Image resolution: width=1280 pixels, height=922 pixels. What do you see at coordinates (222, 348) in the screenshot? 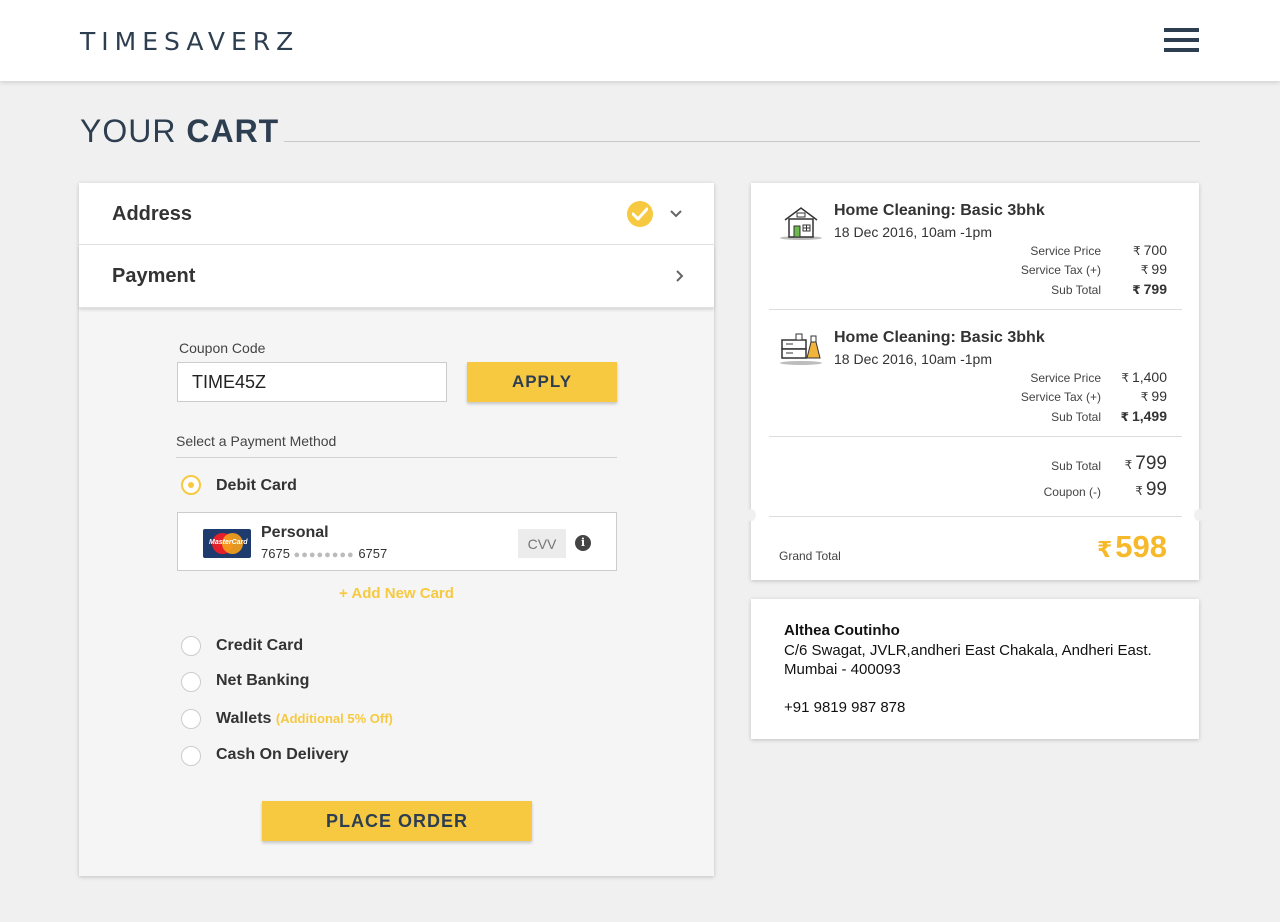
I see `coupon-label: Coupon Code` at bounding box center [222, 348].